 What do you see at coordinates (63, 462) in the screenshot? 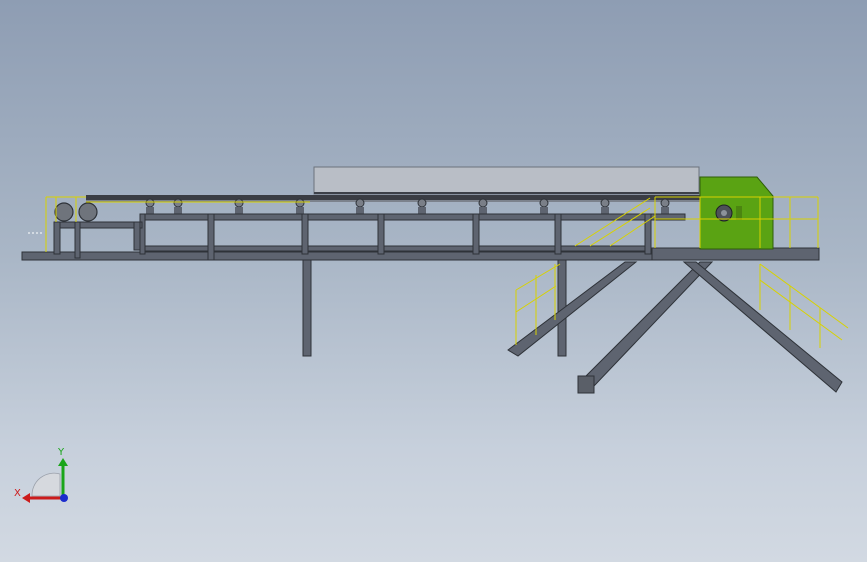
I see `y-axis-arrowhead` at bounding box center [63, 462].